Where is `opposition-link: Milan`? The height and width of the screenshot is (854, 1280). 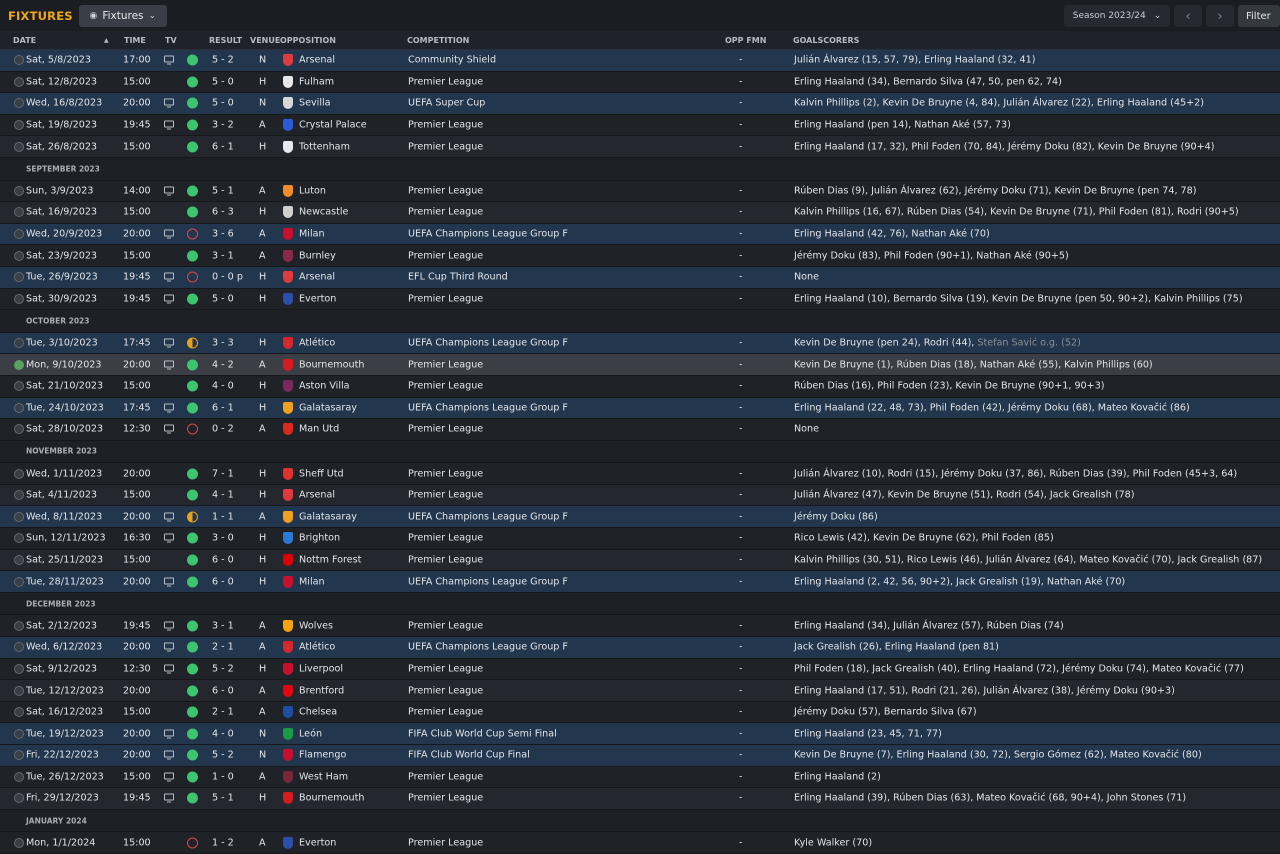 opposition-link: Milan is located at coordinates (312, 581).